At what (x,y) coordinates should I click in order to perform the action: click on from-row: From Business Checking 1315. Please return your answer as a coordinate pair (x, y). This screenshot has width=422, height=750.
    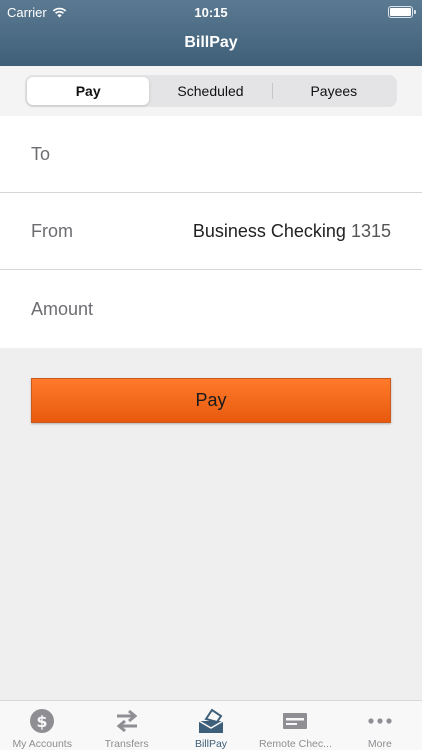
    Looking at the image, I should click on (211, 231).